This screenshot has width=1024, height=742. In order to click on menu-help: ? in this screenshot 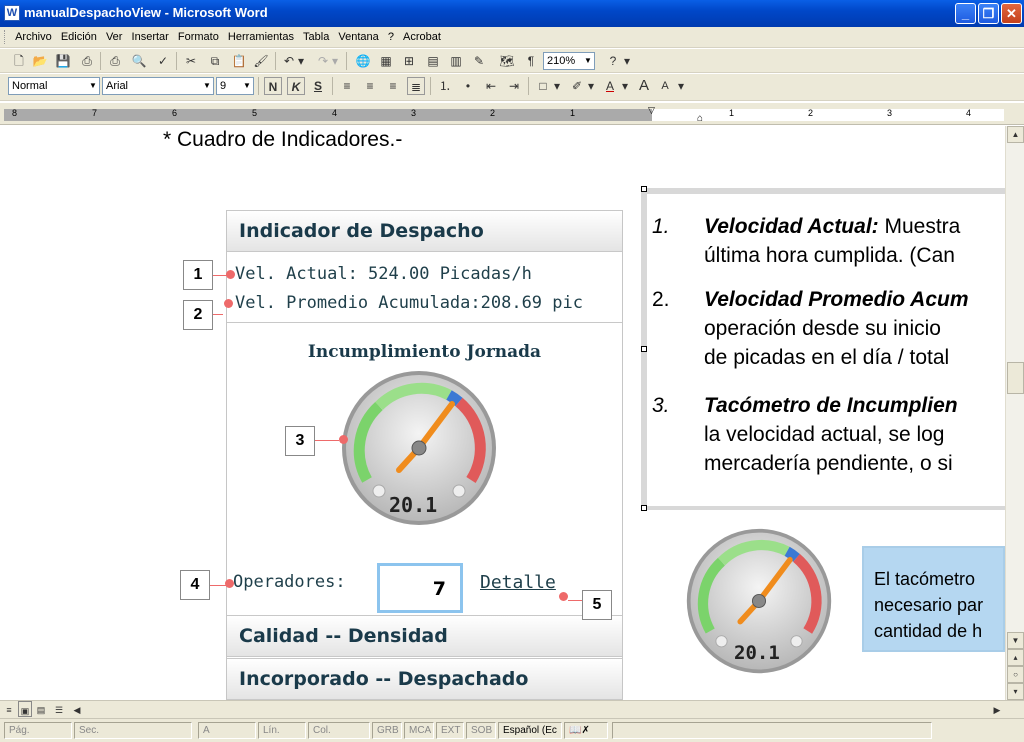, I will do `click(391, 37)`.